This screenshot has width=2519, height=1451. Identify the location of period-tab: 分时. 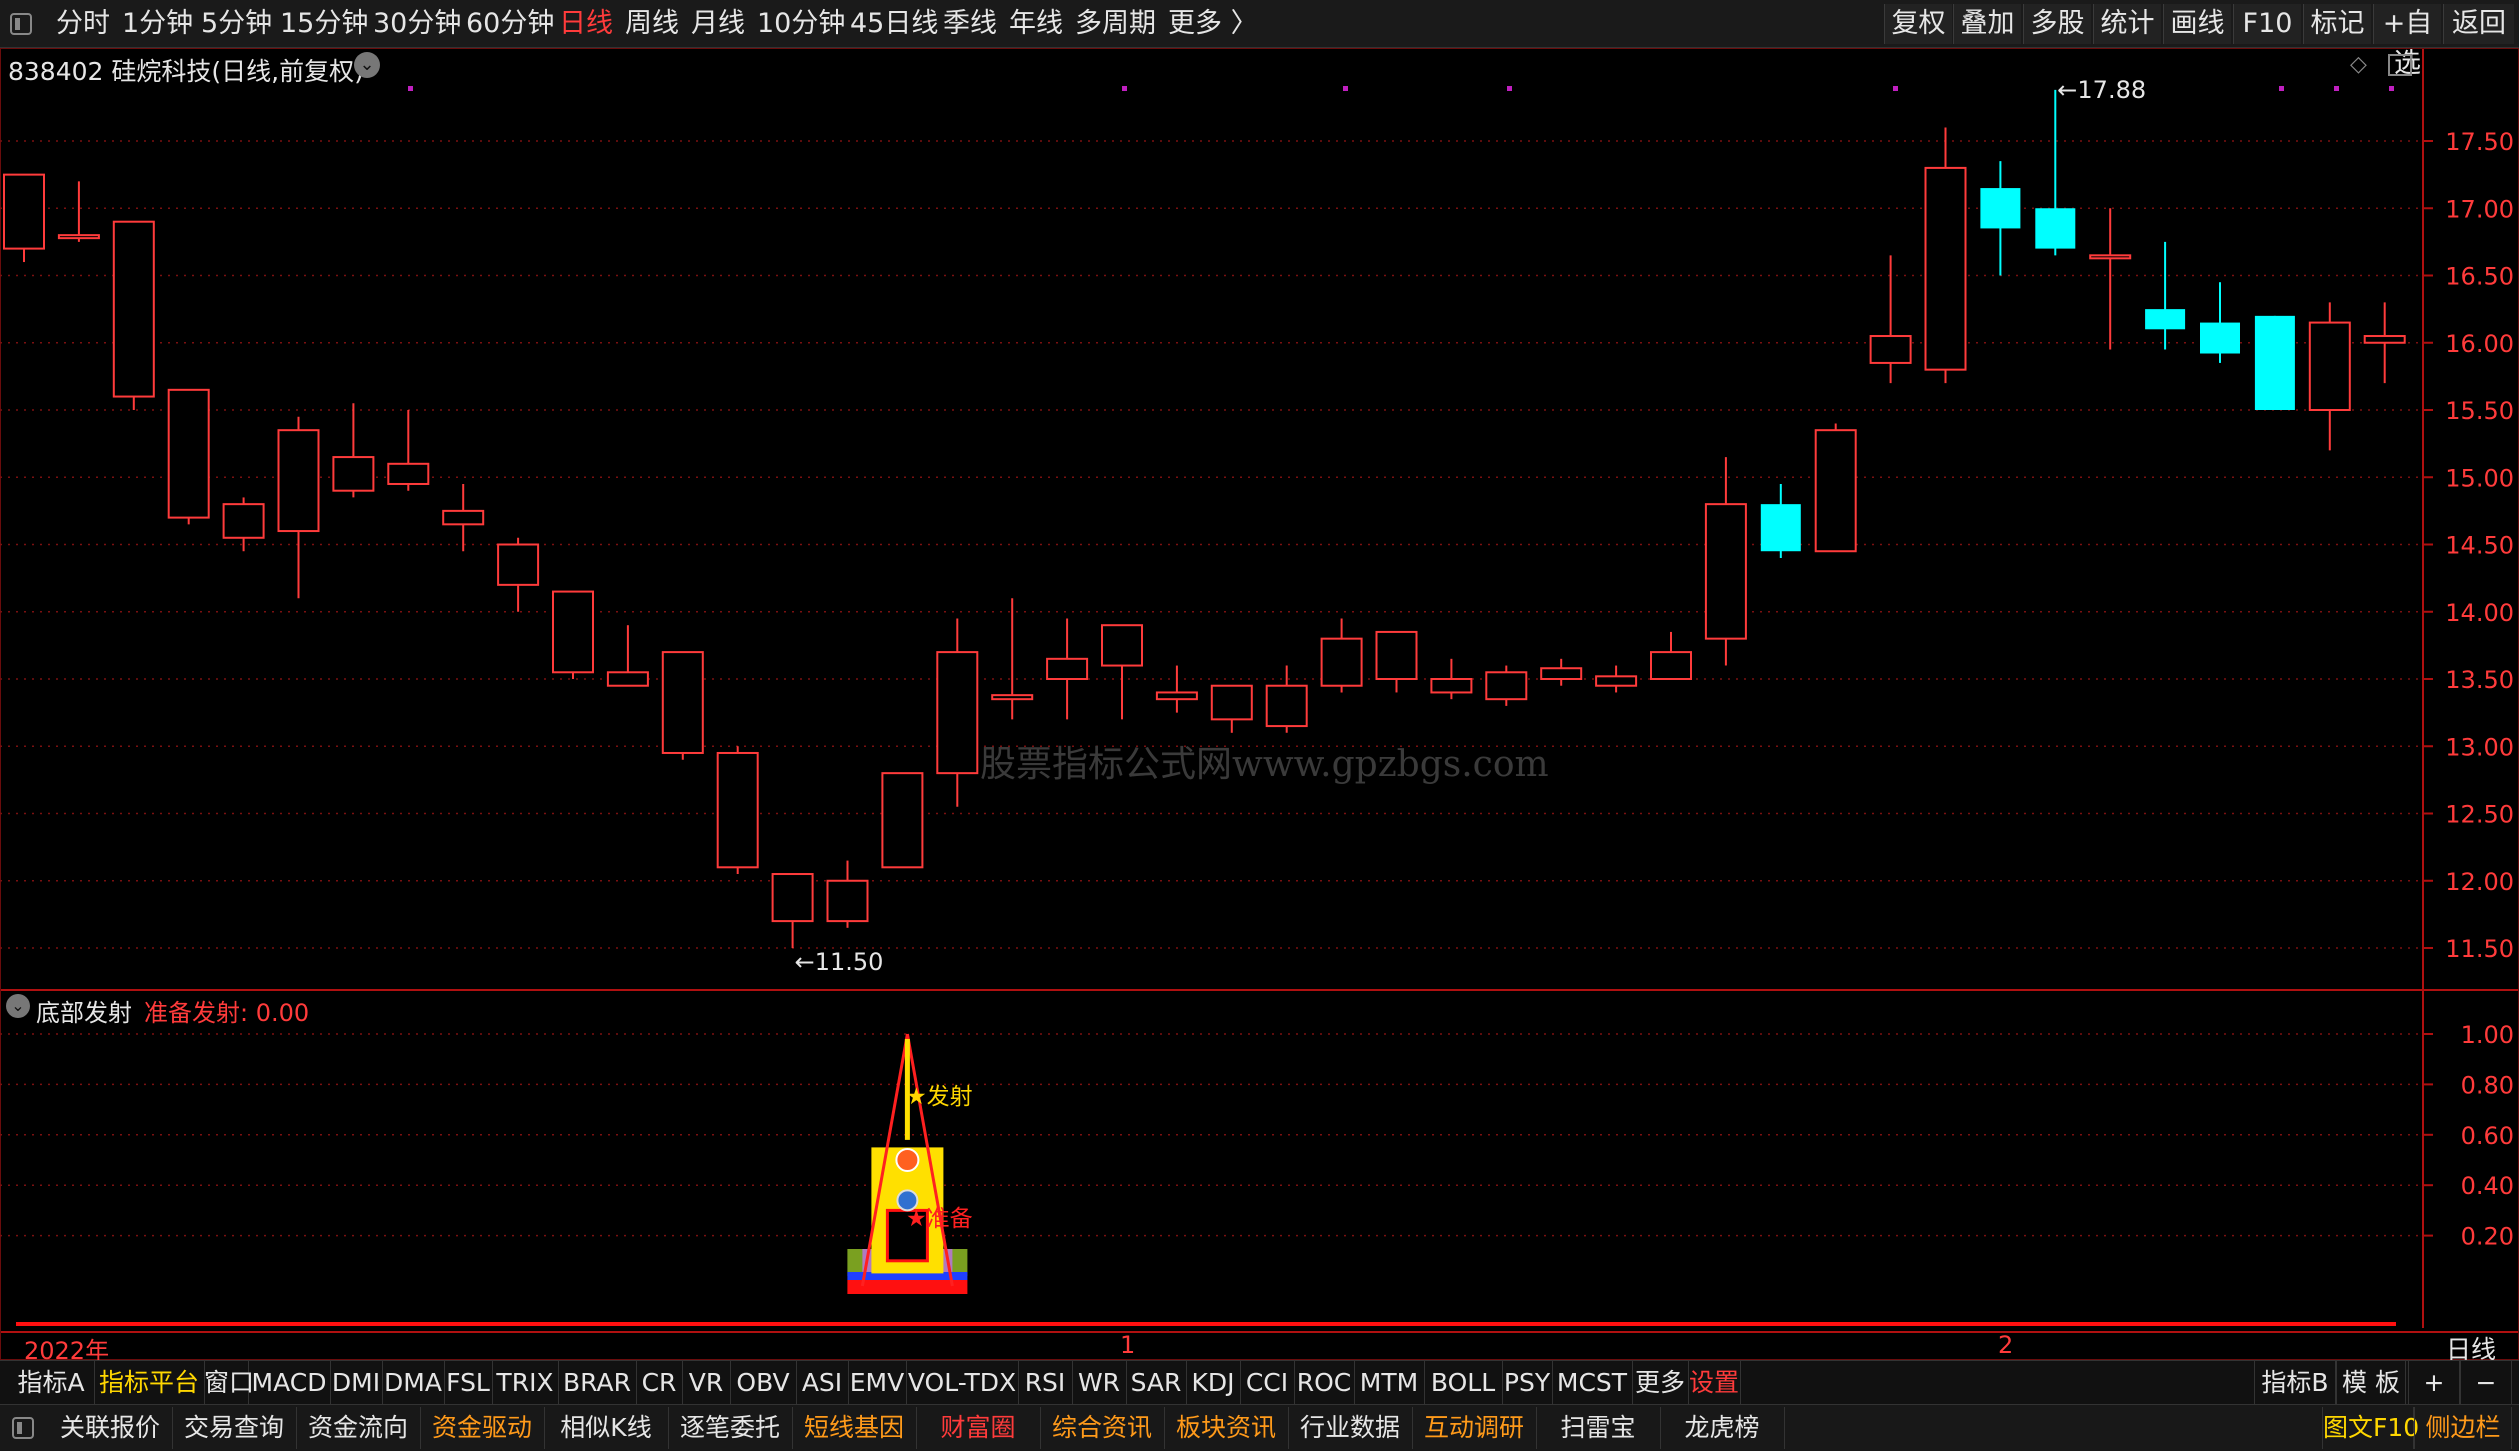
(83, 24).